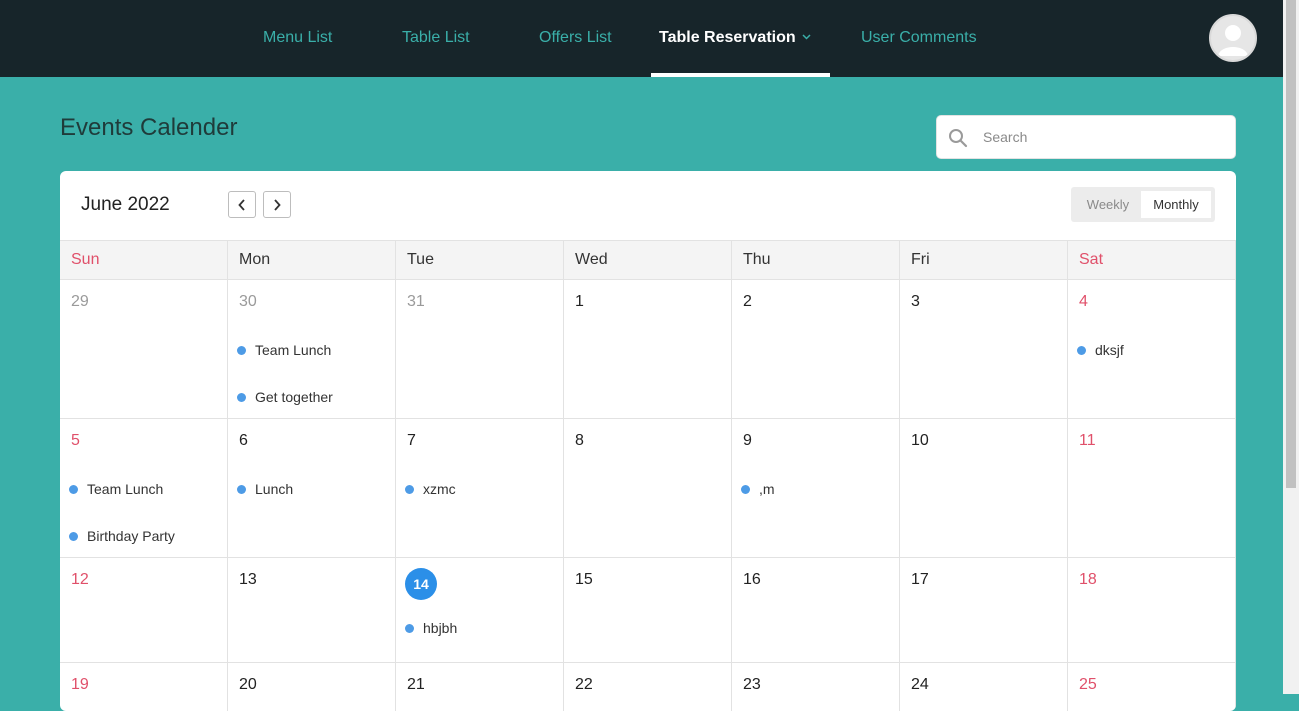  I want to click on day-cell: 3, so click(984, 349).